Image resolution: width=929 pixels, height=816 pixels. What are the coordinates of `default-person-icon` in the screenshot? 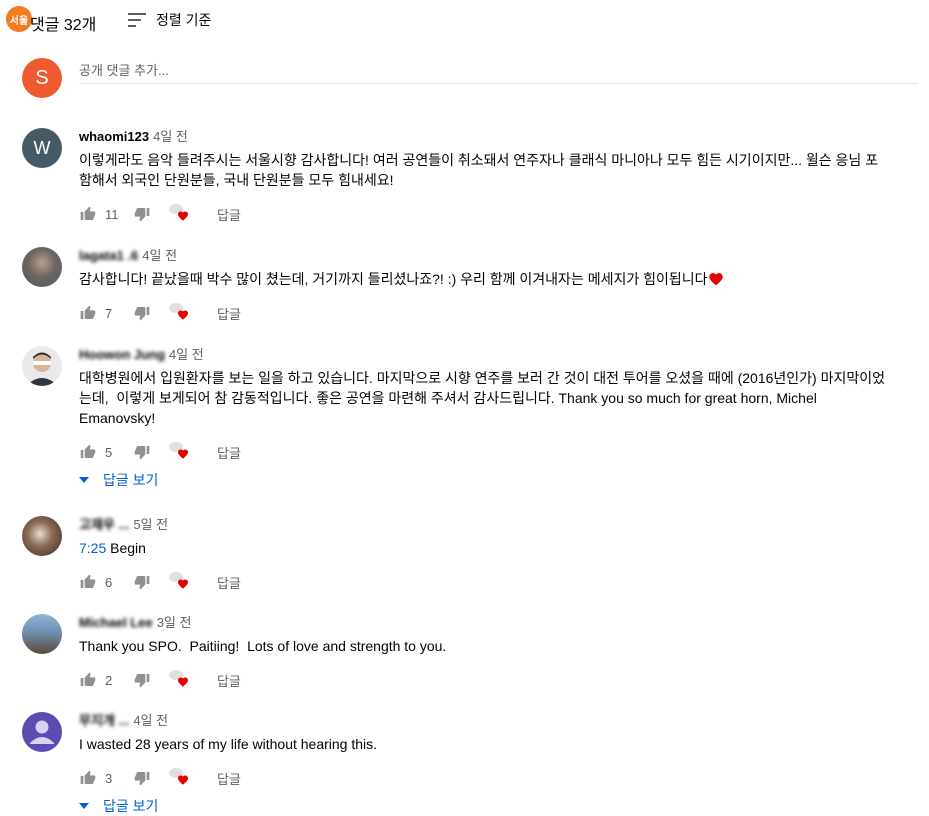 It's located at (42, 732).